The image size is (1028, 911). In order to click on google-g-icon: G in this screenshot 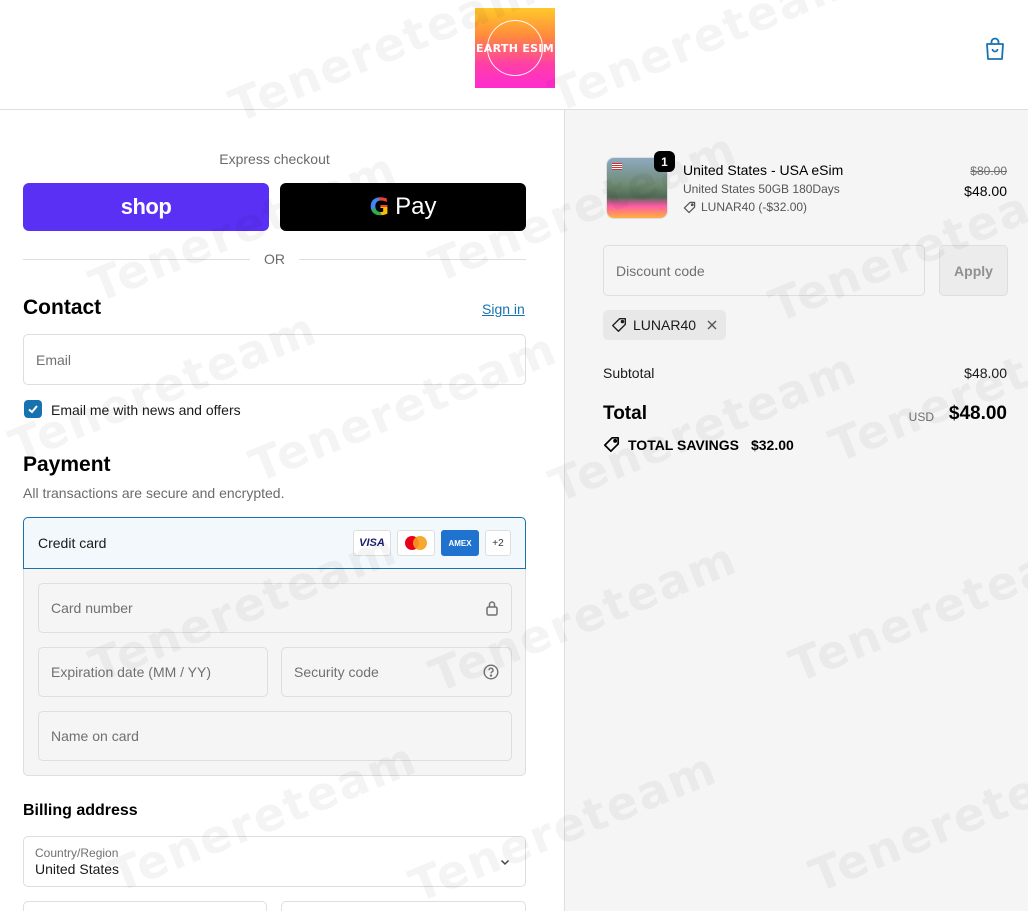, I will do `click(379, 207)`.